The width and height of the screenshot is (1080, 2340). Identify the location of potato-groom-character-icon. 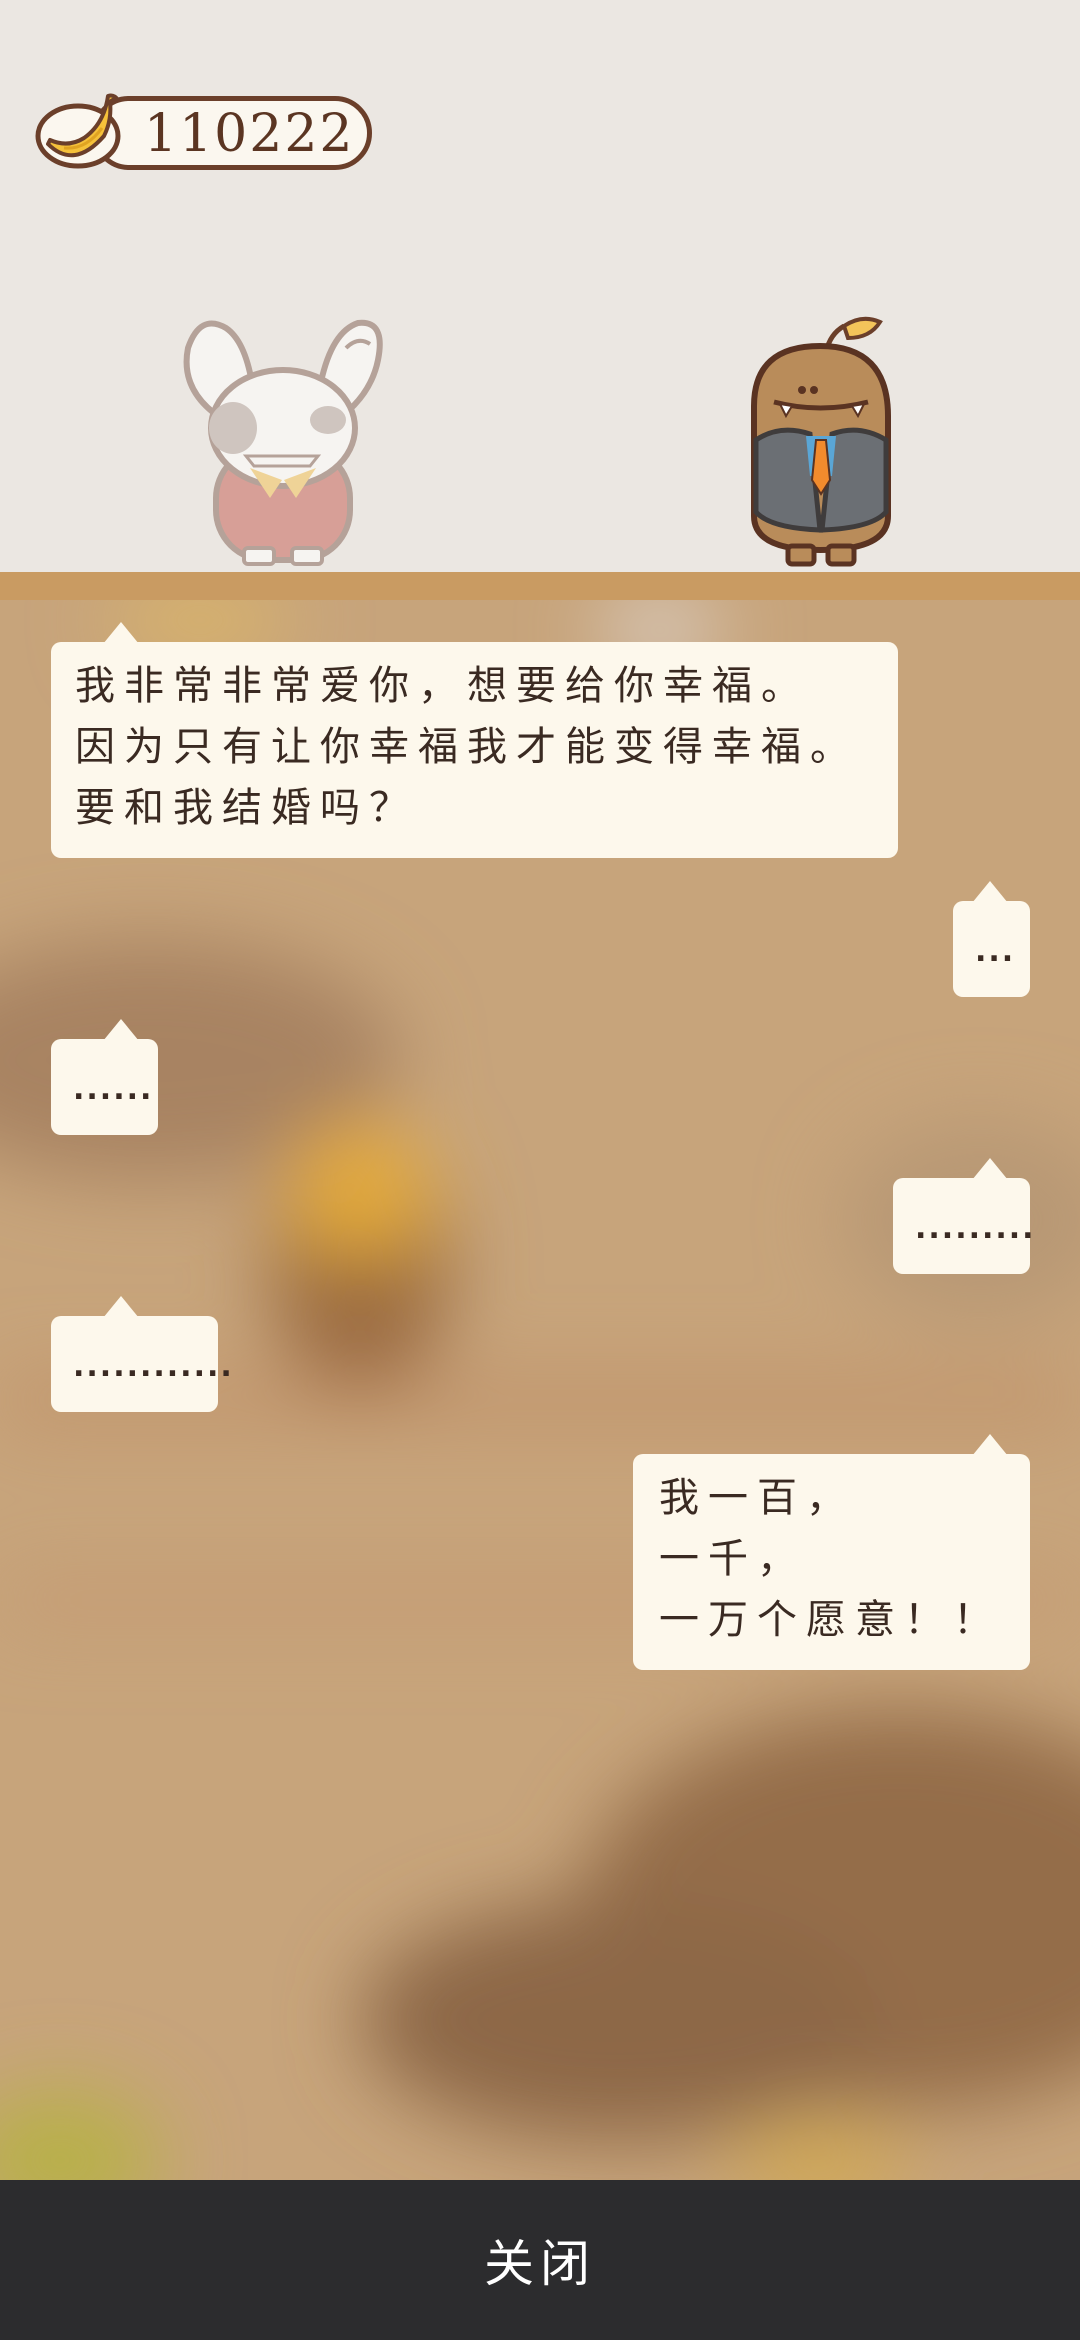
(821, 441).